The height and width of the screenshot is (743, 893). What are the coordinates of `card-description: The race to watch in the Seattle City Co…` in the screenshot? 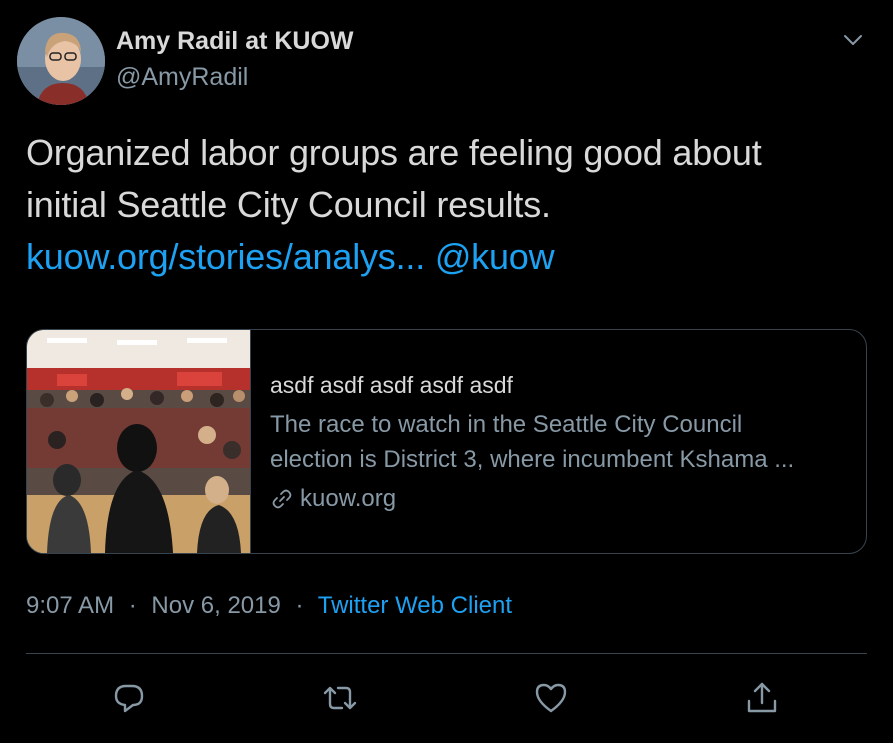 It's located at (557, 442).